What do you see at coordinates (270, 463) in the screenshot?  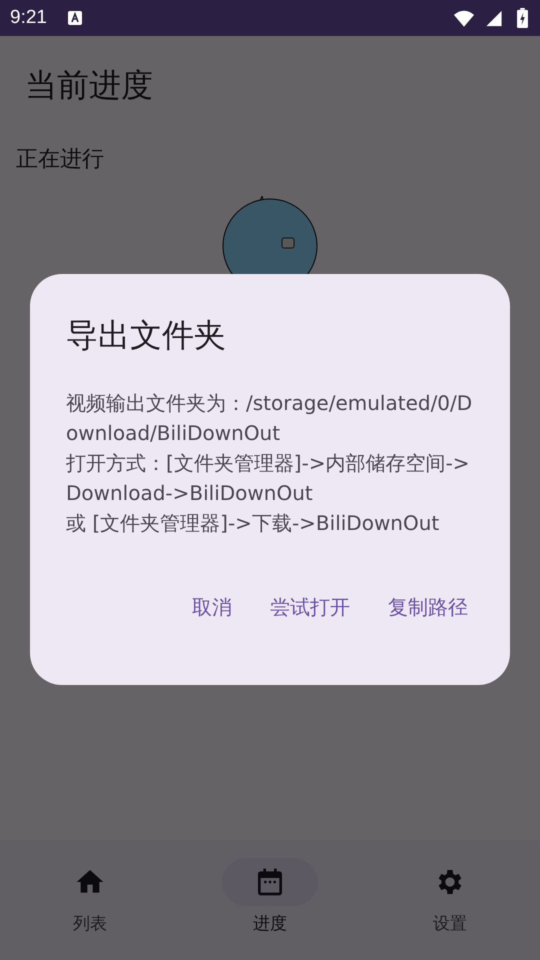 I see `dialog-message: 视频输出文件夹为：/storage/emulated/0/Download/BiliDownOut 打开方式：[文件夹管理器]->内部储存空间->Download->BiliDownOut 或 [文件夹管理器]->下载->BiliDownOut` at bounding box center [270, 463].